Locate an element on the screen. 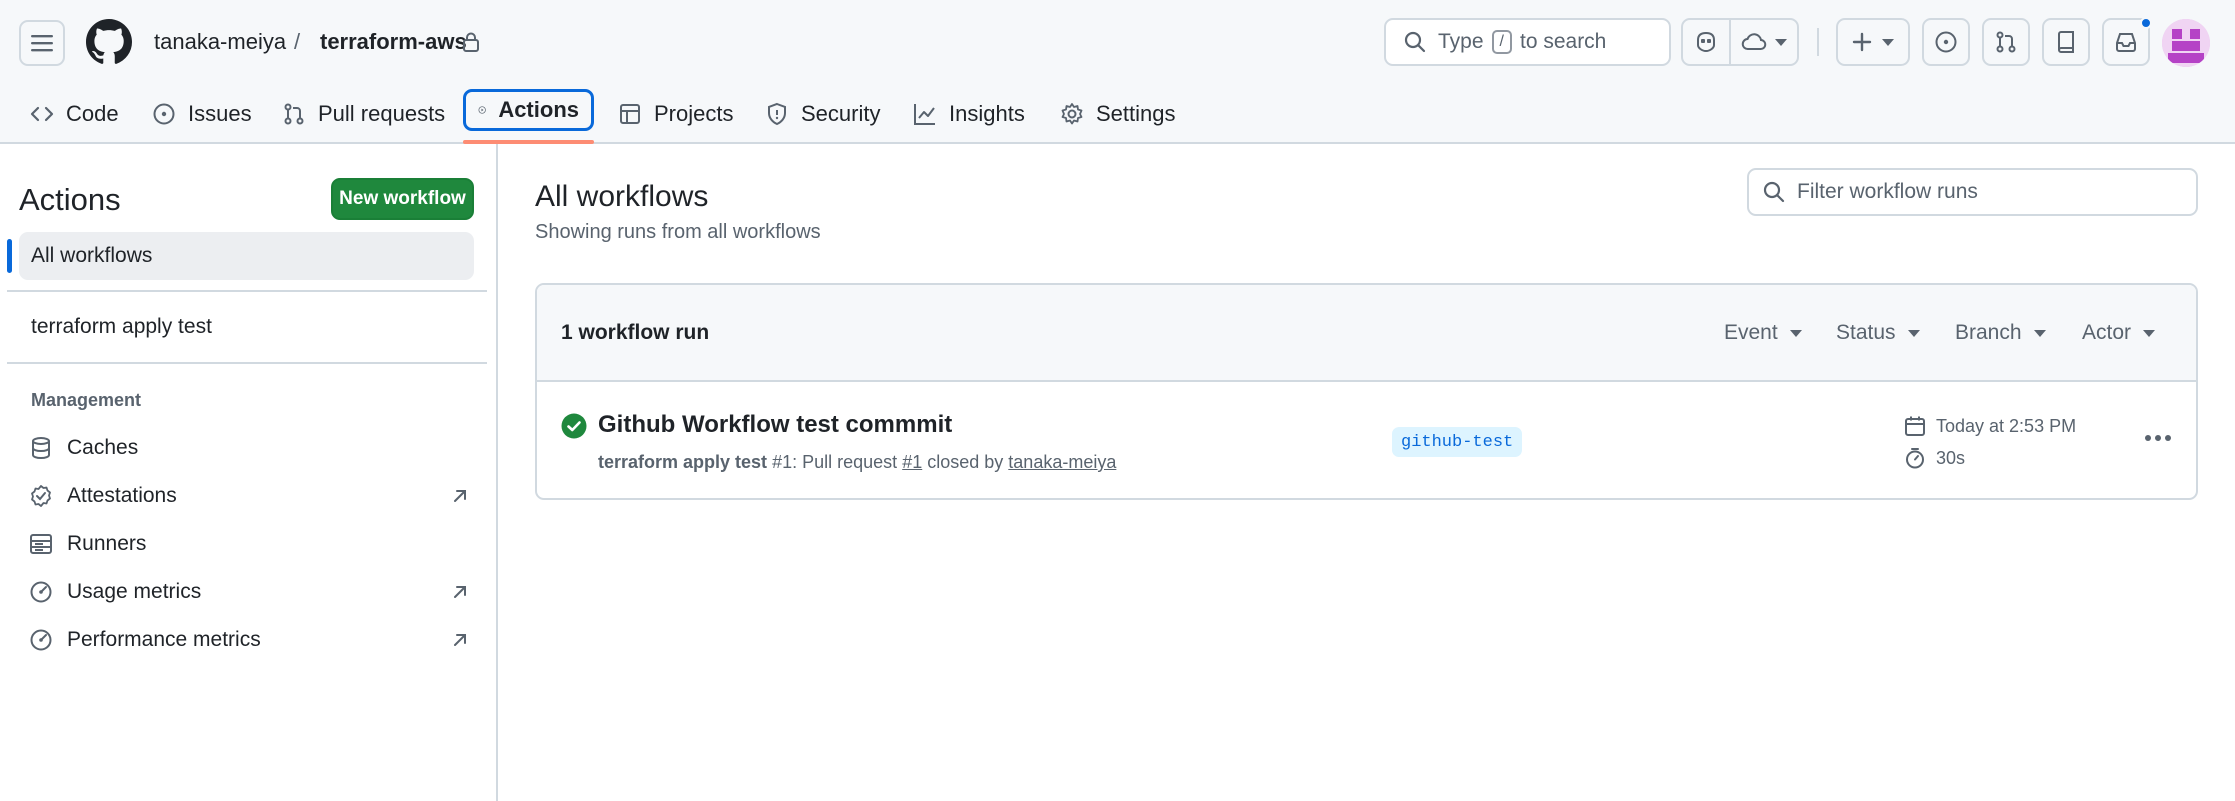  run-title-link: Github Workflow test commmit is located at coordinates (775, 425).